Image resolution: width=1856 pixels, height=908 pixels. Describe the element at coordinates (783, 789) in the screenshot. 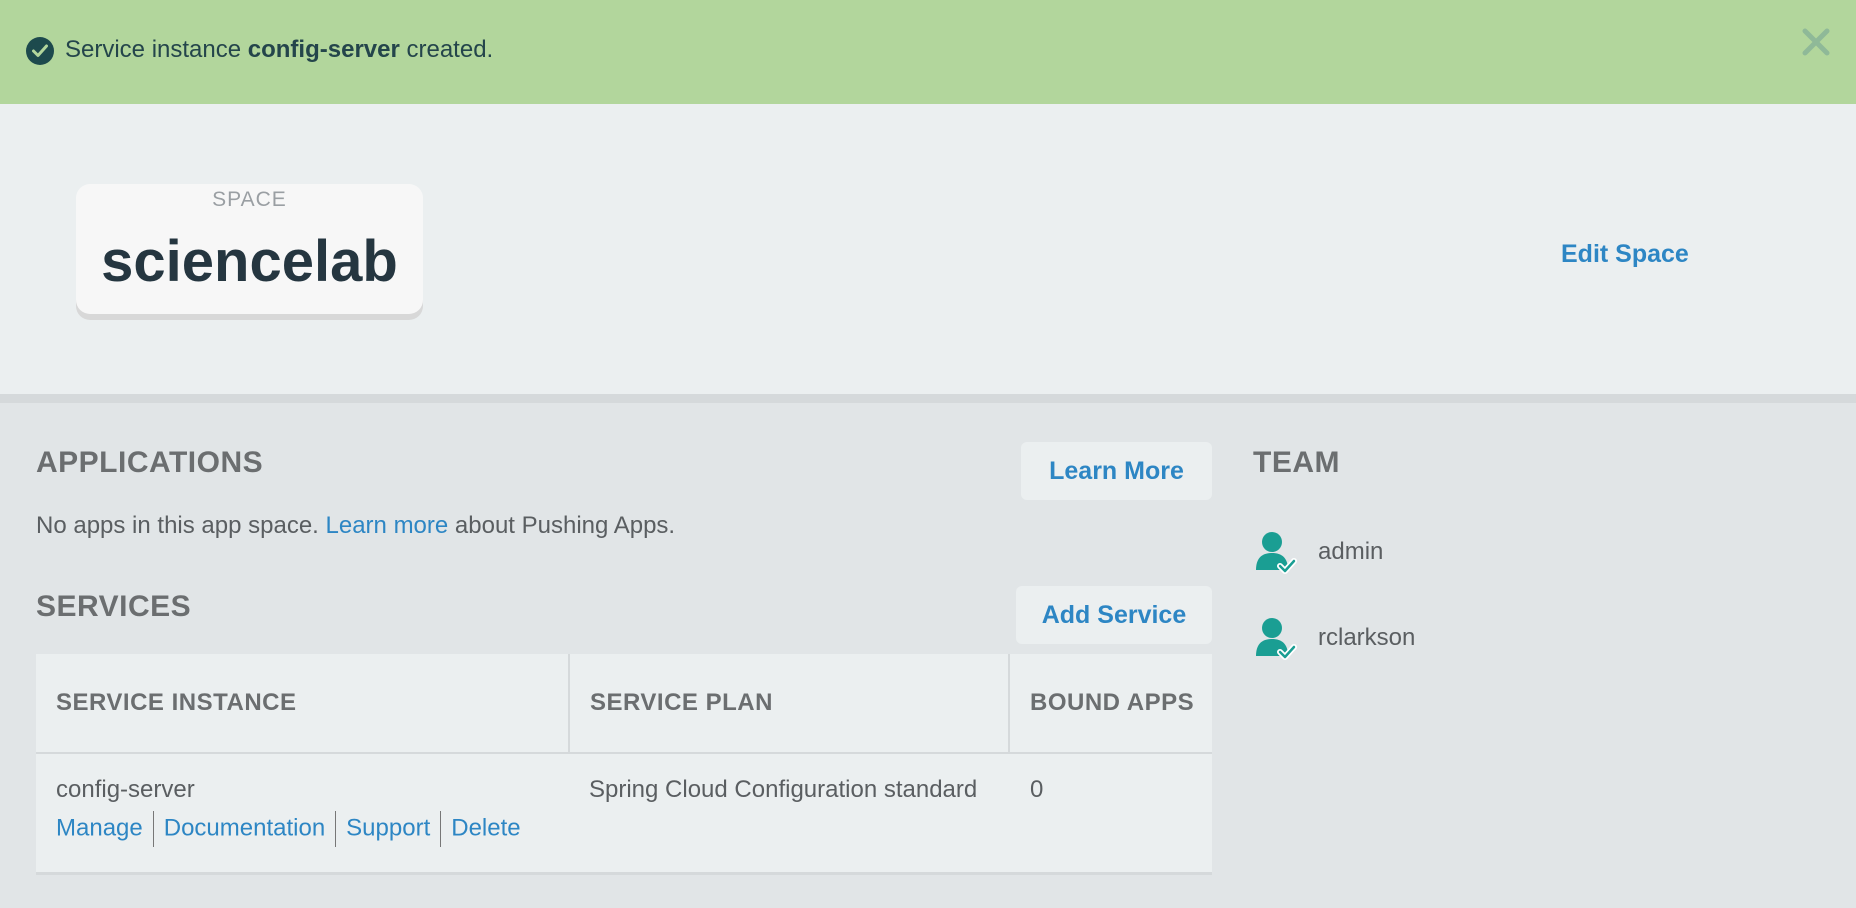

I see `service-plan: Spring Cloud Configuration standard` at that location.